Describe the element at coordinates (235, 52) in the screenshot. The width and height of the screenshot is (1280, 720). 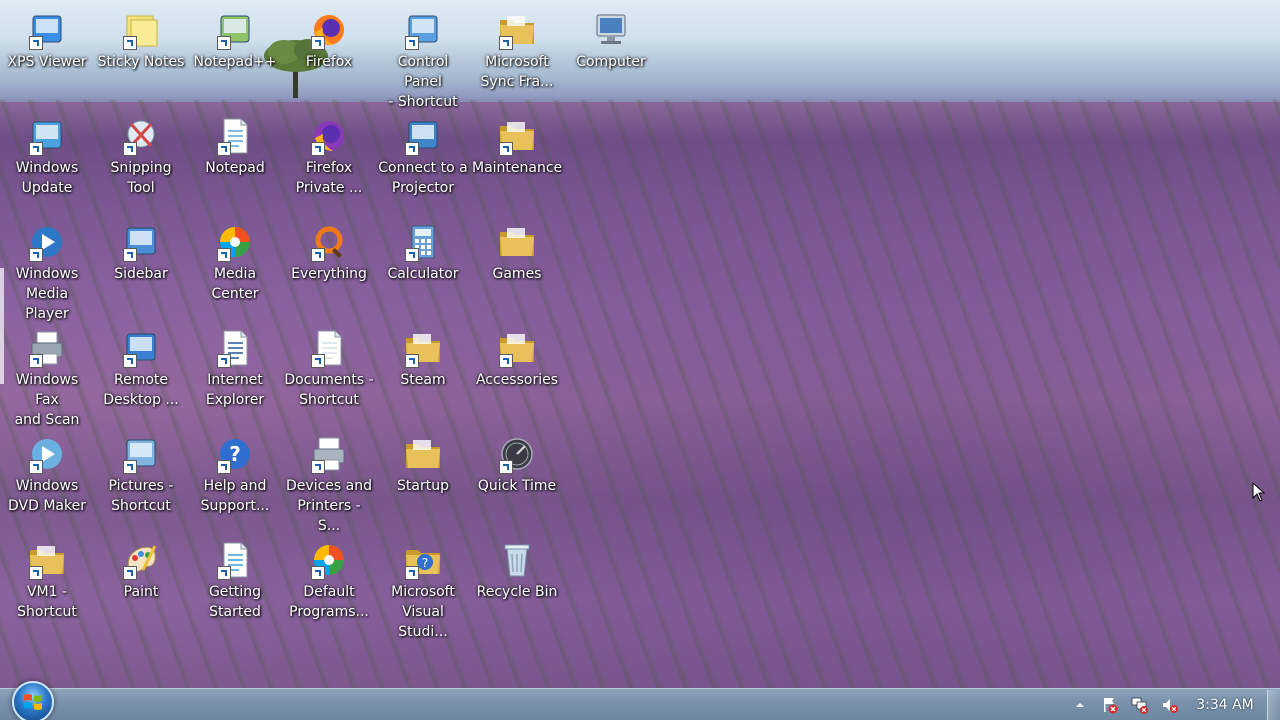
I see `desktop-icon-notepad-plus-plus: Notepad++` at that location.